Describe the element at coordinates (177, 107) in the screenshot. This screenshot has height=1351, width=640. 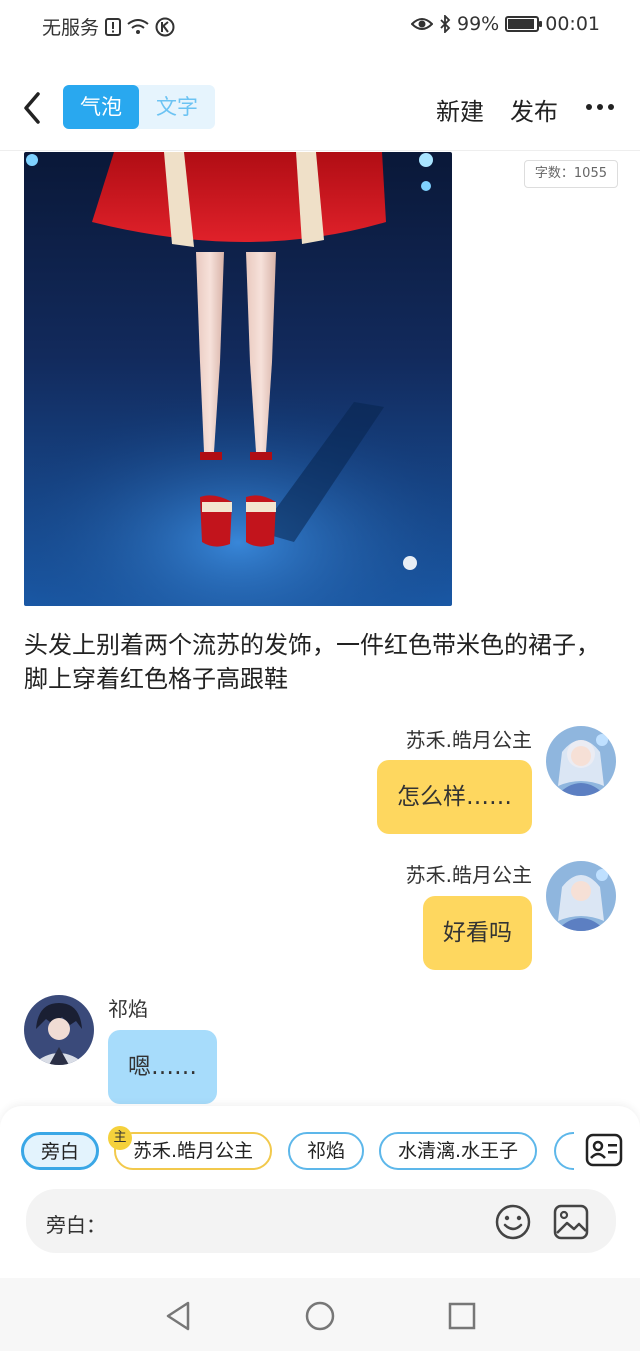
I see `tab-text: 文字` at that location.